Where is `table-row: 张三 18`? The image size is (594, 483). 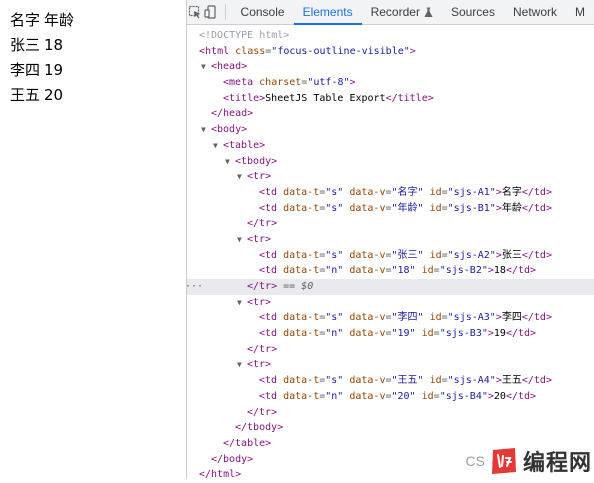
table-row: 张三 18 is located at coordinates (44, 45).